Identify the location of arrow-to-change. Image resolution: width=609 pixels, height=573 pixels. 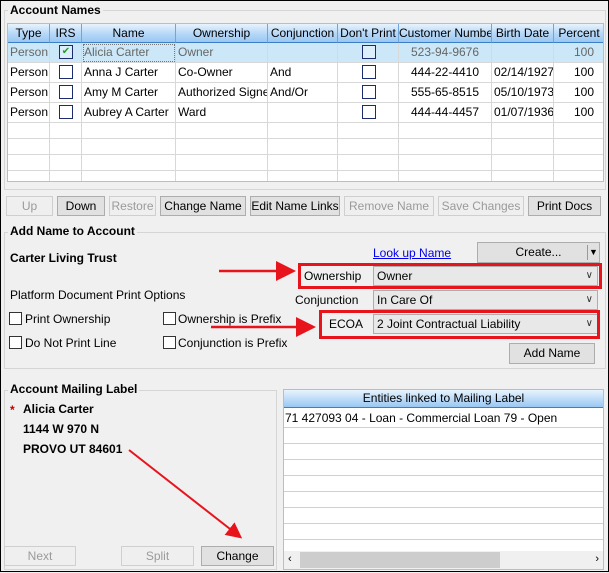
(185, 494).